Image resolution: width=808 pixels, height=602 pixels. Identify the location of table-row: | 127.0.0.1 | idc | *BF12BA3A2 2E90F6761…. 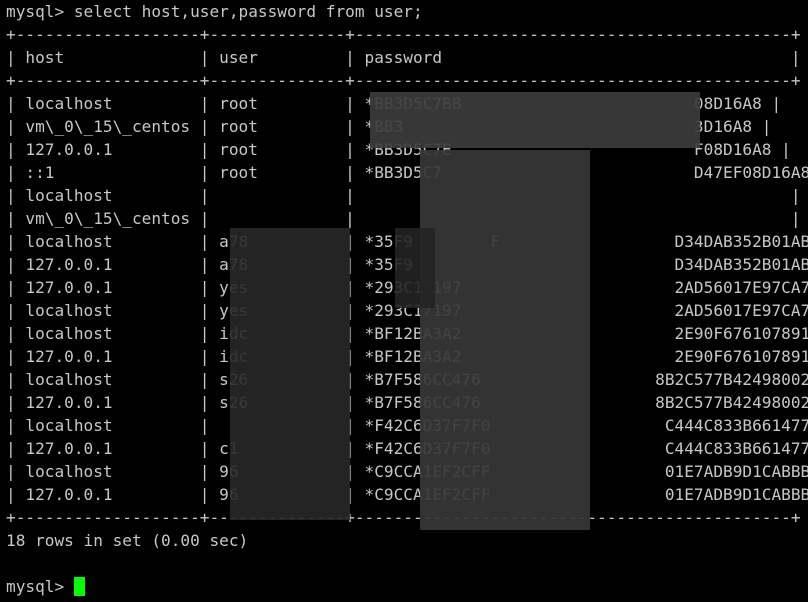
(407, 356).